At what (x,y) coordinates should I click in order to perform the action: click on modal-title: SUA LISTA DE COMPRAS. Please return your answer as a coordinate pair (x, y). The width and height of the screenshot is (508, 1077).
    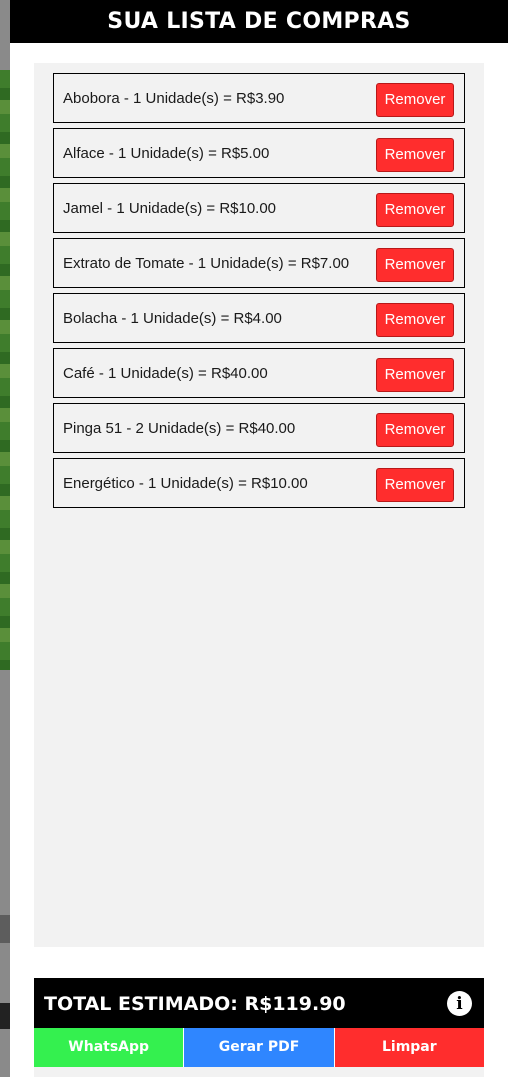
    Looking at the image, I should click on (259, 21).